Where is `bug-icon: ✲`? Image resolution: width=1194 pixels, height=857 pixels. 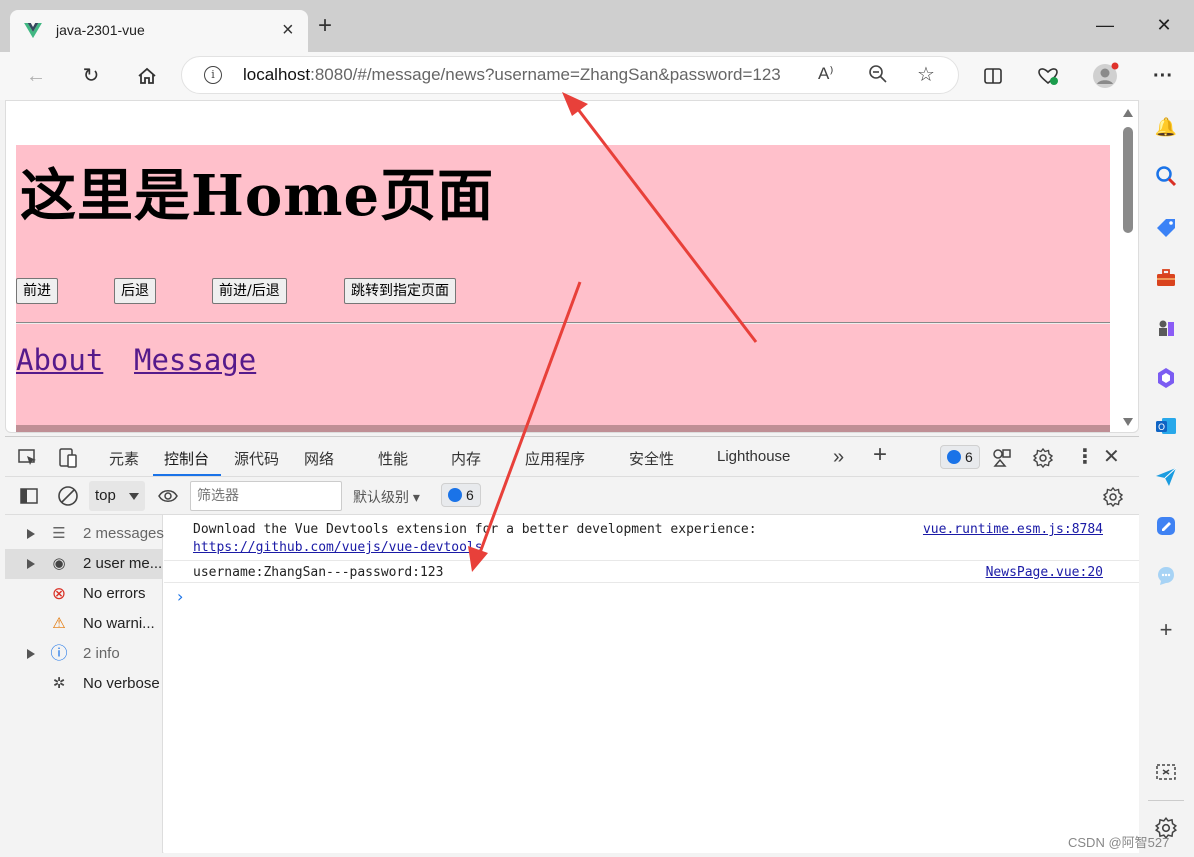
bug-icon: ✲ is located at coordinates (59, 683).